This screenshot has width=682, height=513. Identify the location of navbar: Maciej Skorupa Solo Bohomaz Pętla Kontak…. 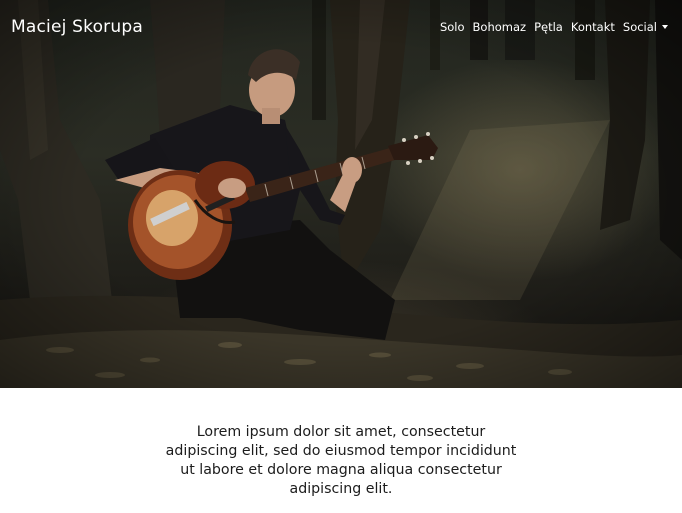
(341, 28).